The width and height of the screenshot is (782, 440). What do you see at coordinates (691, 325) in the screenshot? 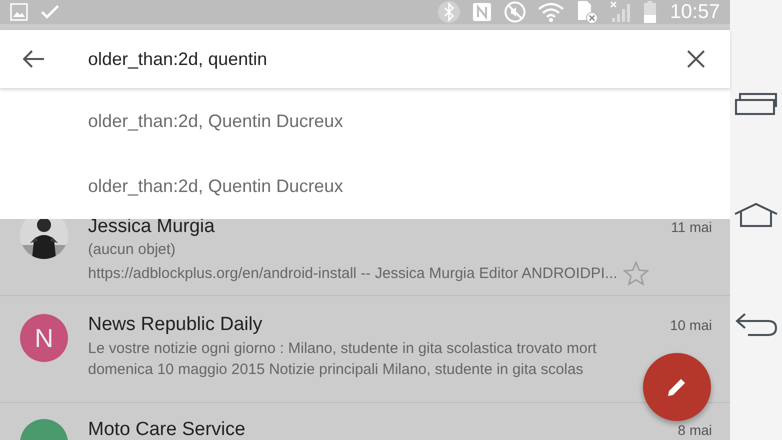
I see `message-date: 10 mai` at bounding box center [691, 325].